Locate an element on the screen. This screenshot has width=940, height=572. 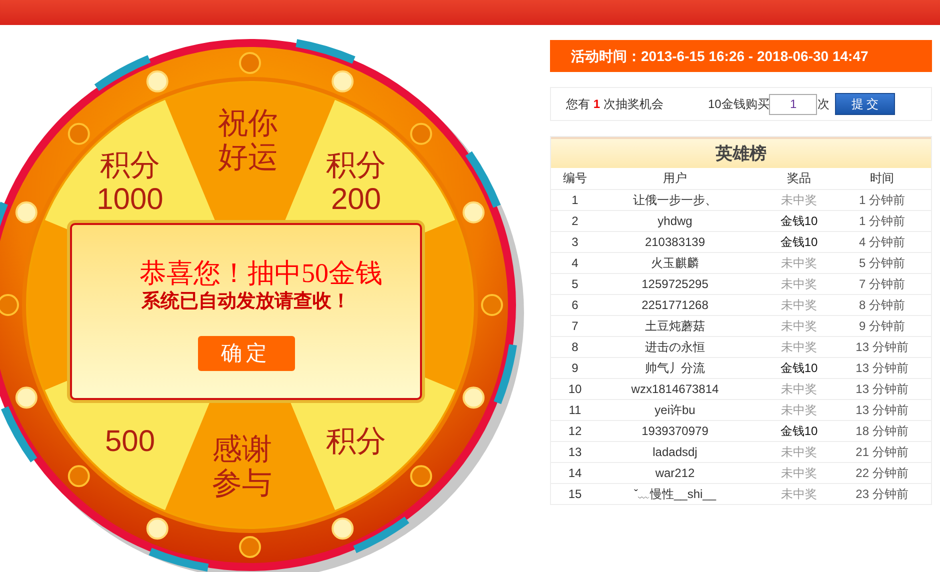
quantity-input: 1 is located at coordinates (793, 104).